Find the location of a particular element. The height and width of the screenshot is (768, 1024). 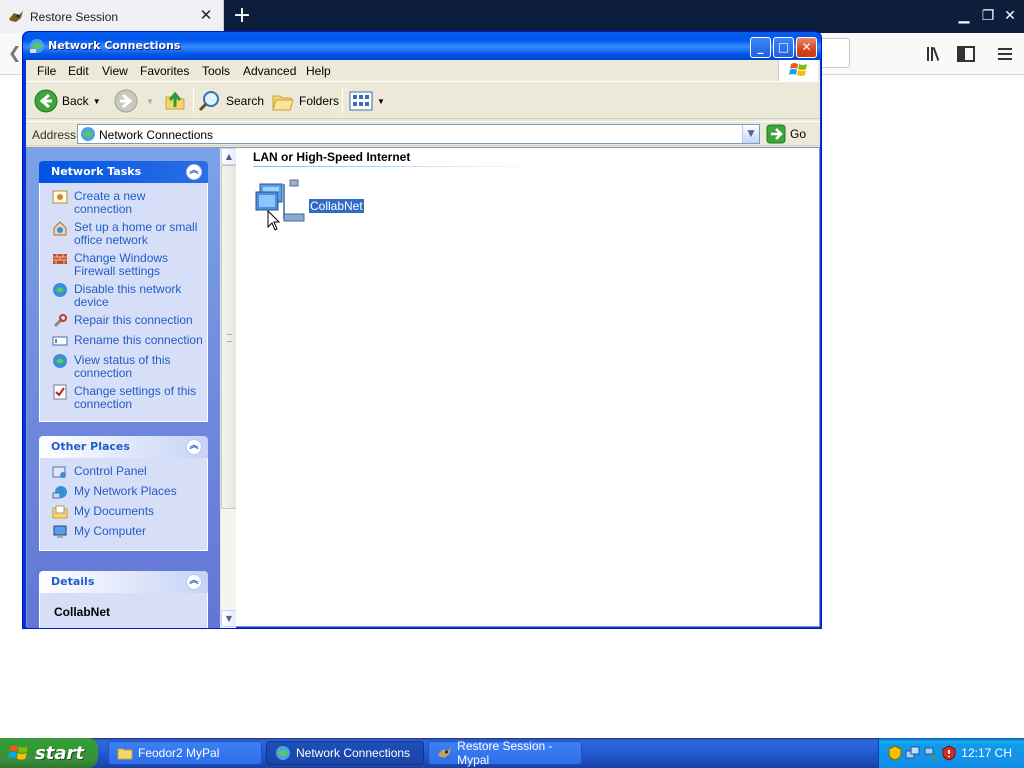

forward-button: ▼ is located at coordinates (134, 101).